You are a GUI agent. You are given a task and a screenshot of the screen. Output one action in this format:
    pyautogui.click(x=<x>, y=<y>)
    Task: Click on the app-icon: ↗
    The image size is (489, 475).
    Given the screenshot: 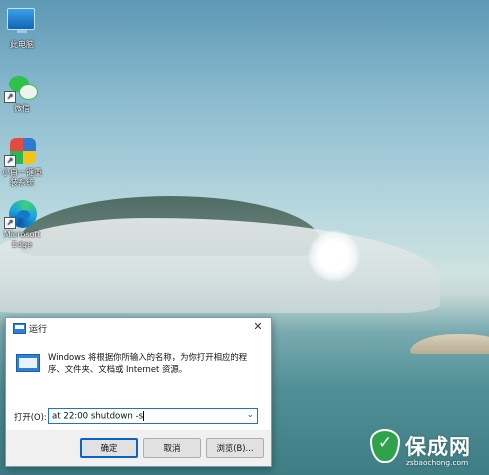 What is the action you would take?
    pyautogui.click(x=20, y=151)
    